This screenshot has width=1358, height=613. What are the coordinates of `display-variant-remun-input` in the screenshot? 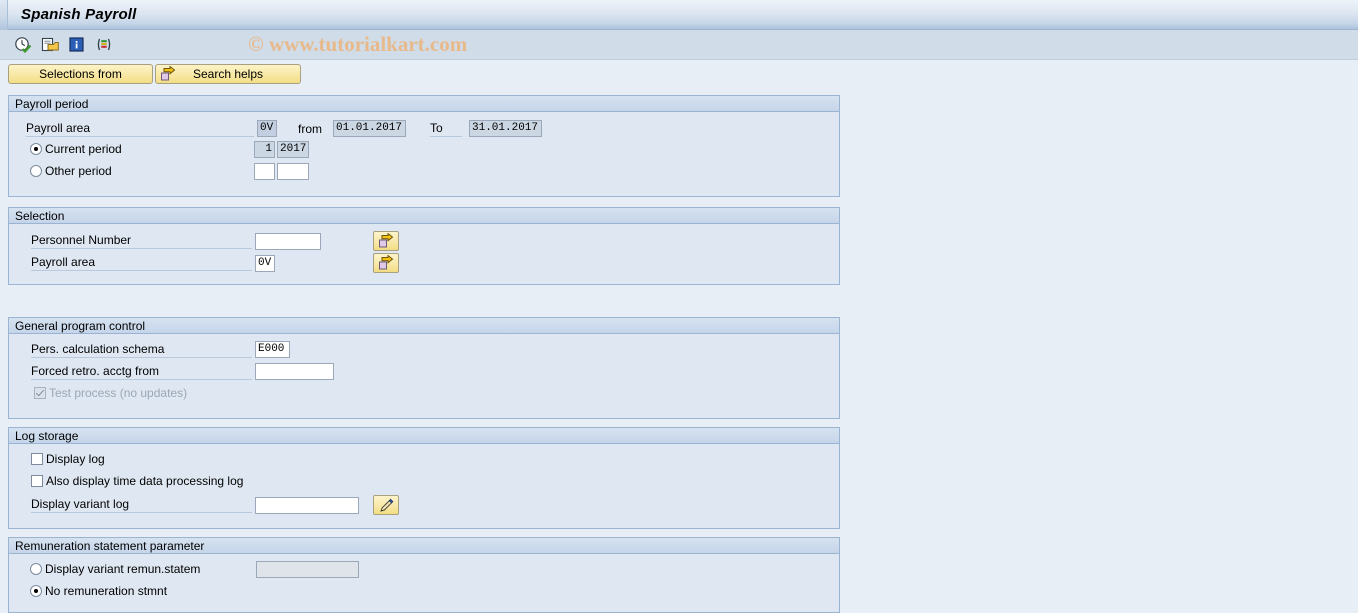 It's located at (307, 569).